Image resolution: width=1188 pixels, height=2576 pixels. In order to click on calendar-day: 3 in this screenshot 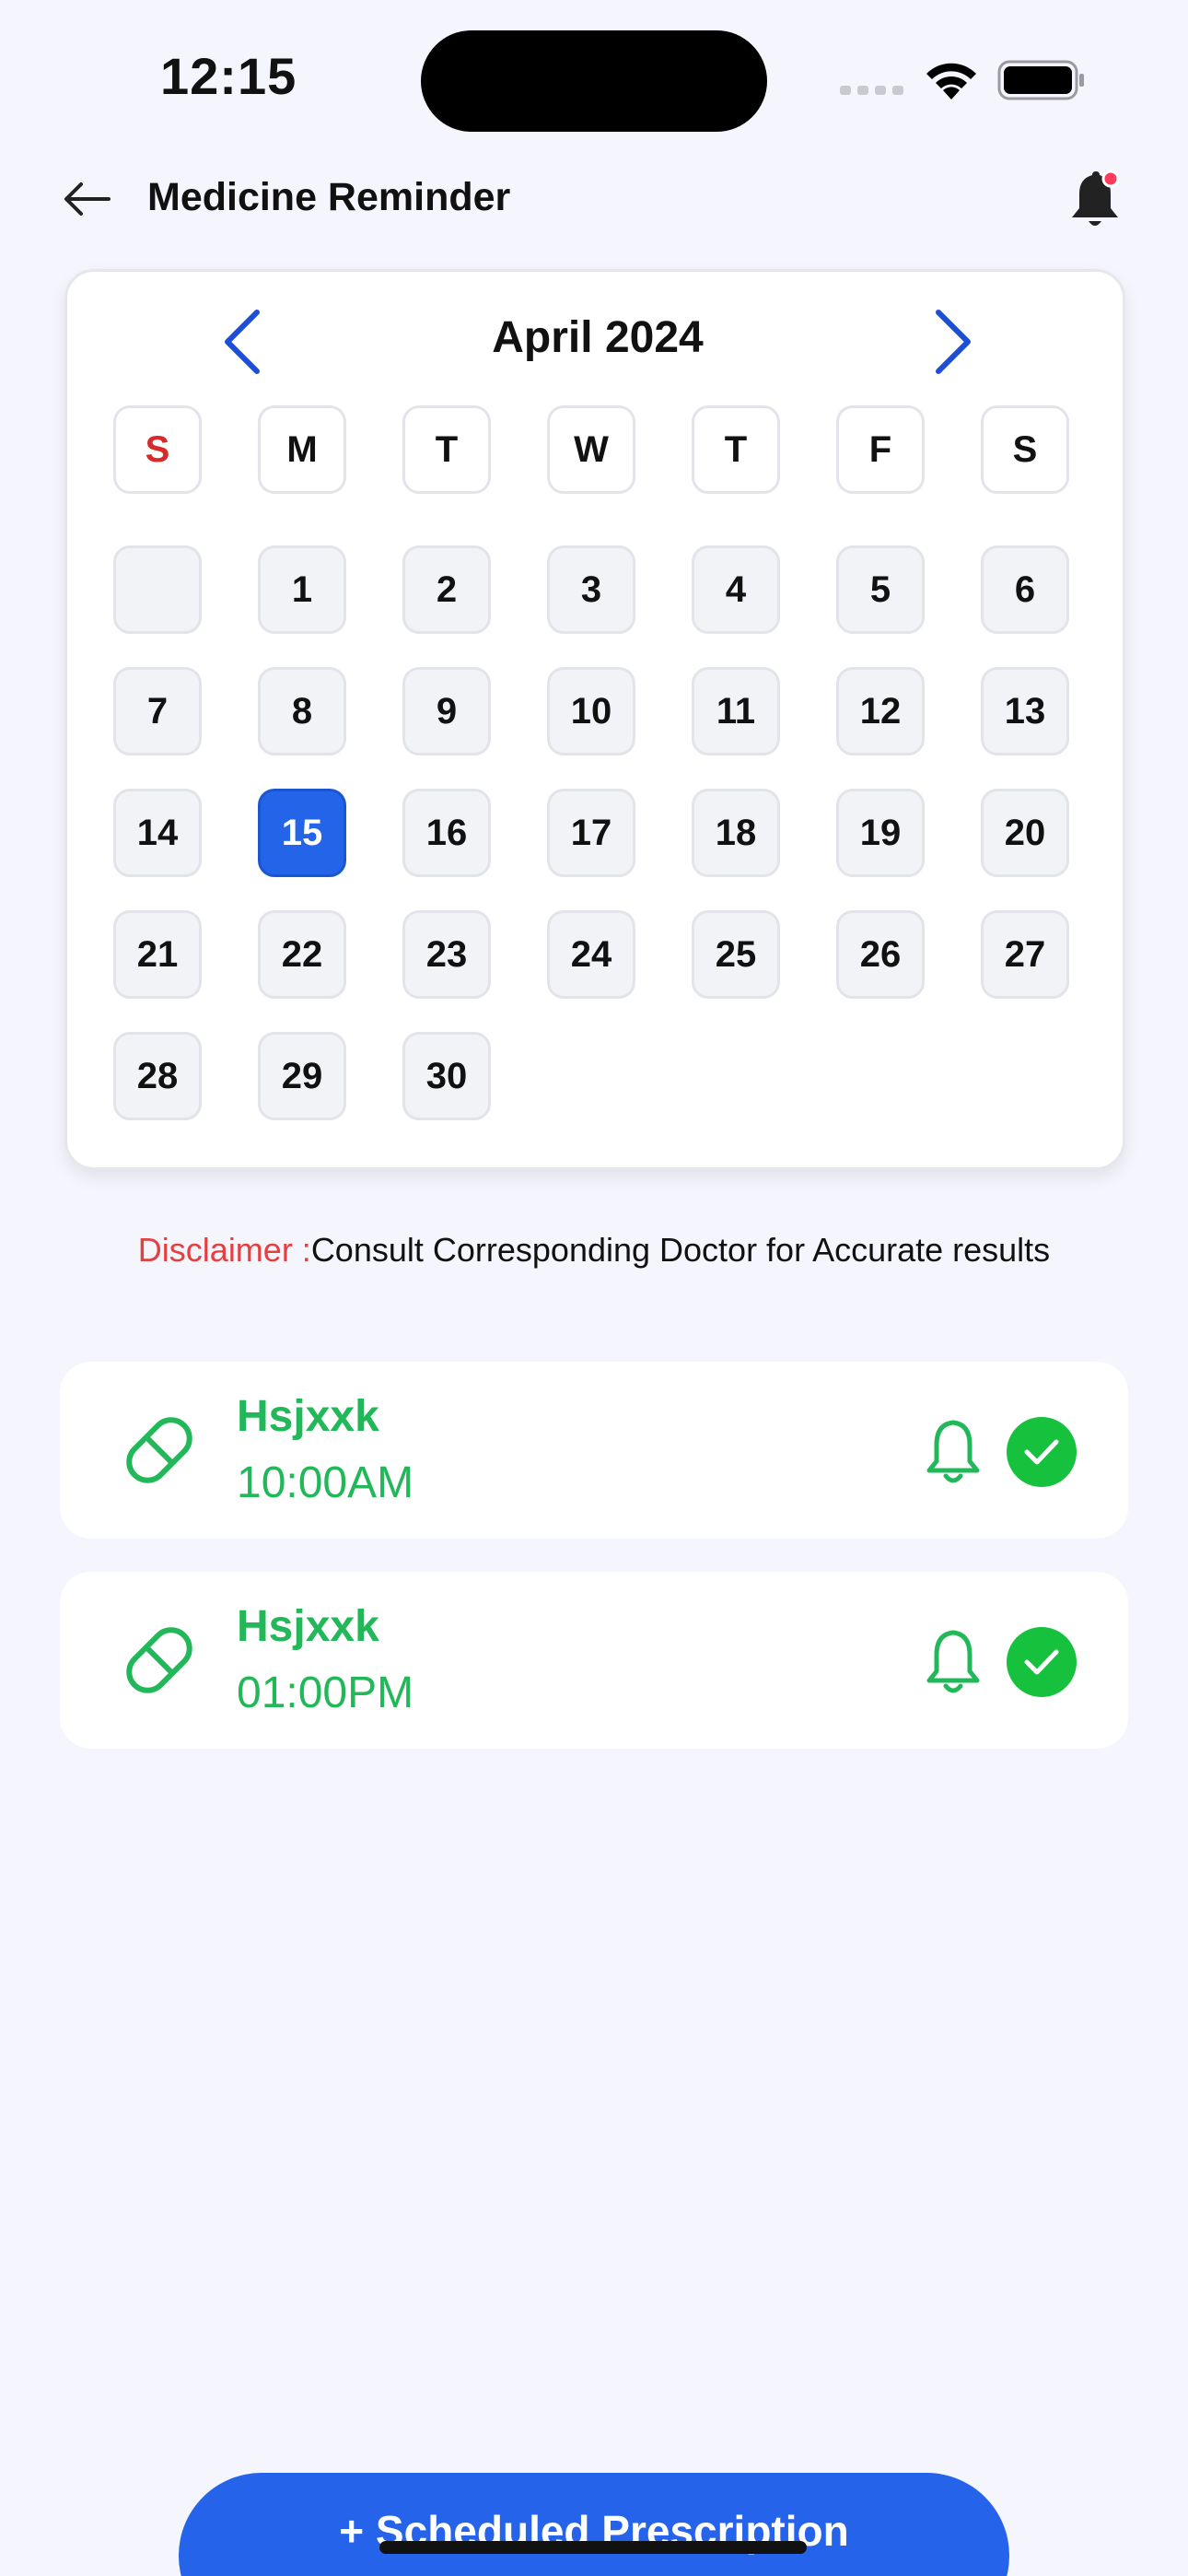, I will do `click(591, 589)`.